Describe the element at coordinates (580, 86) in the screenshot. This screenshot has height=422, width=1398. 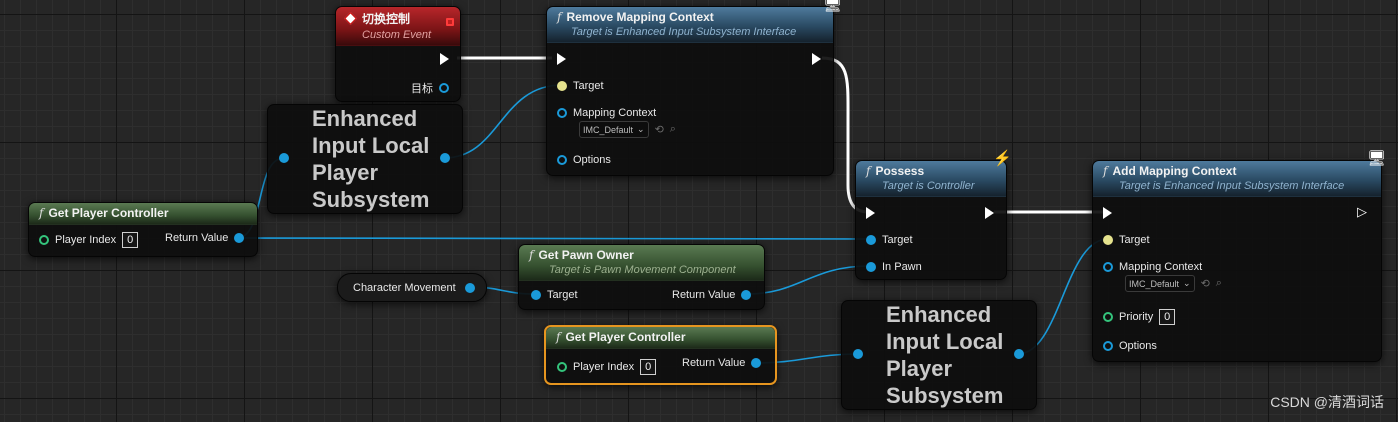
I see `remove-mapping-target-pin: Target` at that location.